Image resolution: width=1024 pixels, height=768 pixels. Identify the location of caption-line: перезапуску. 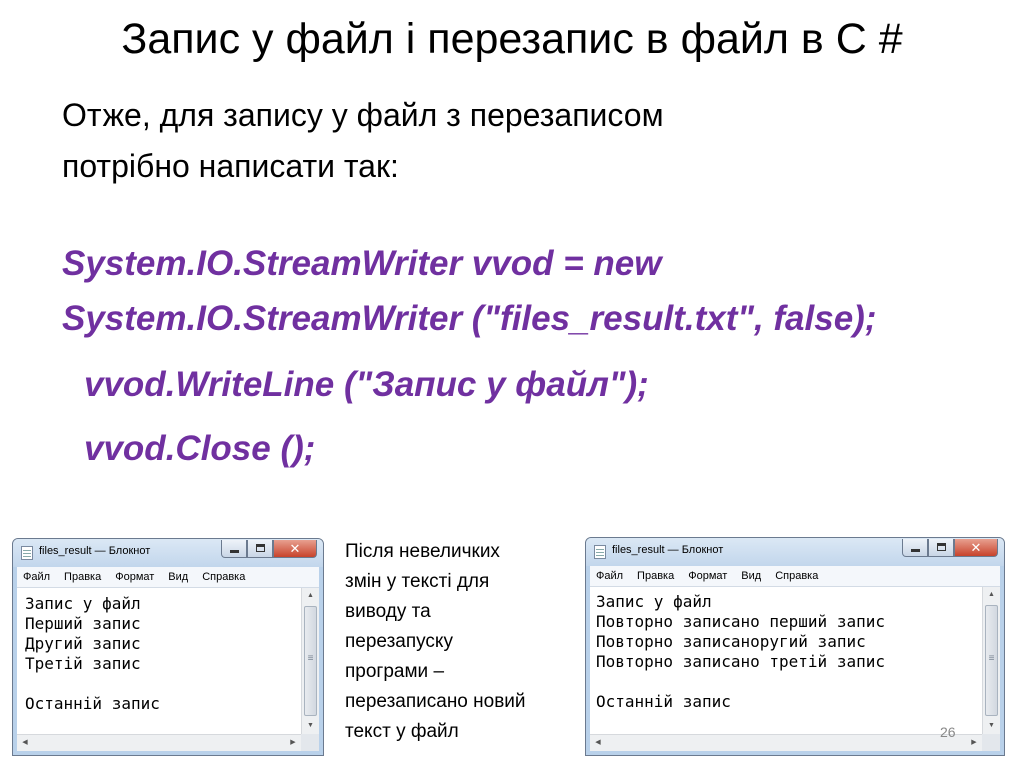
(399, 641).